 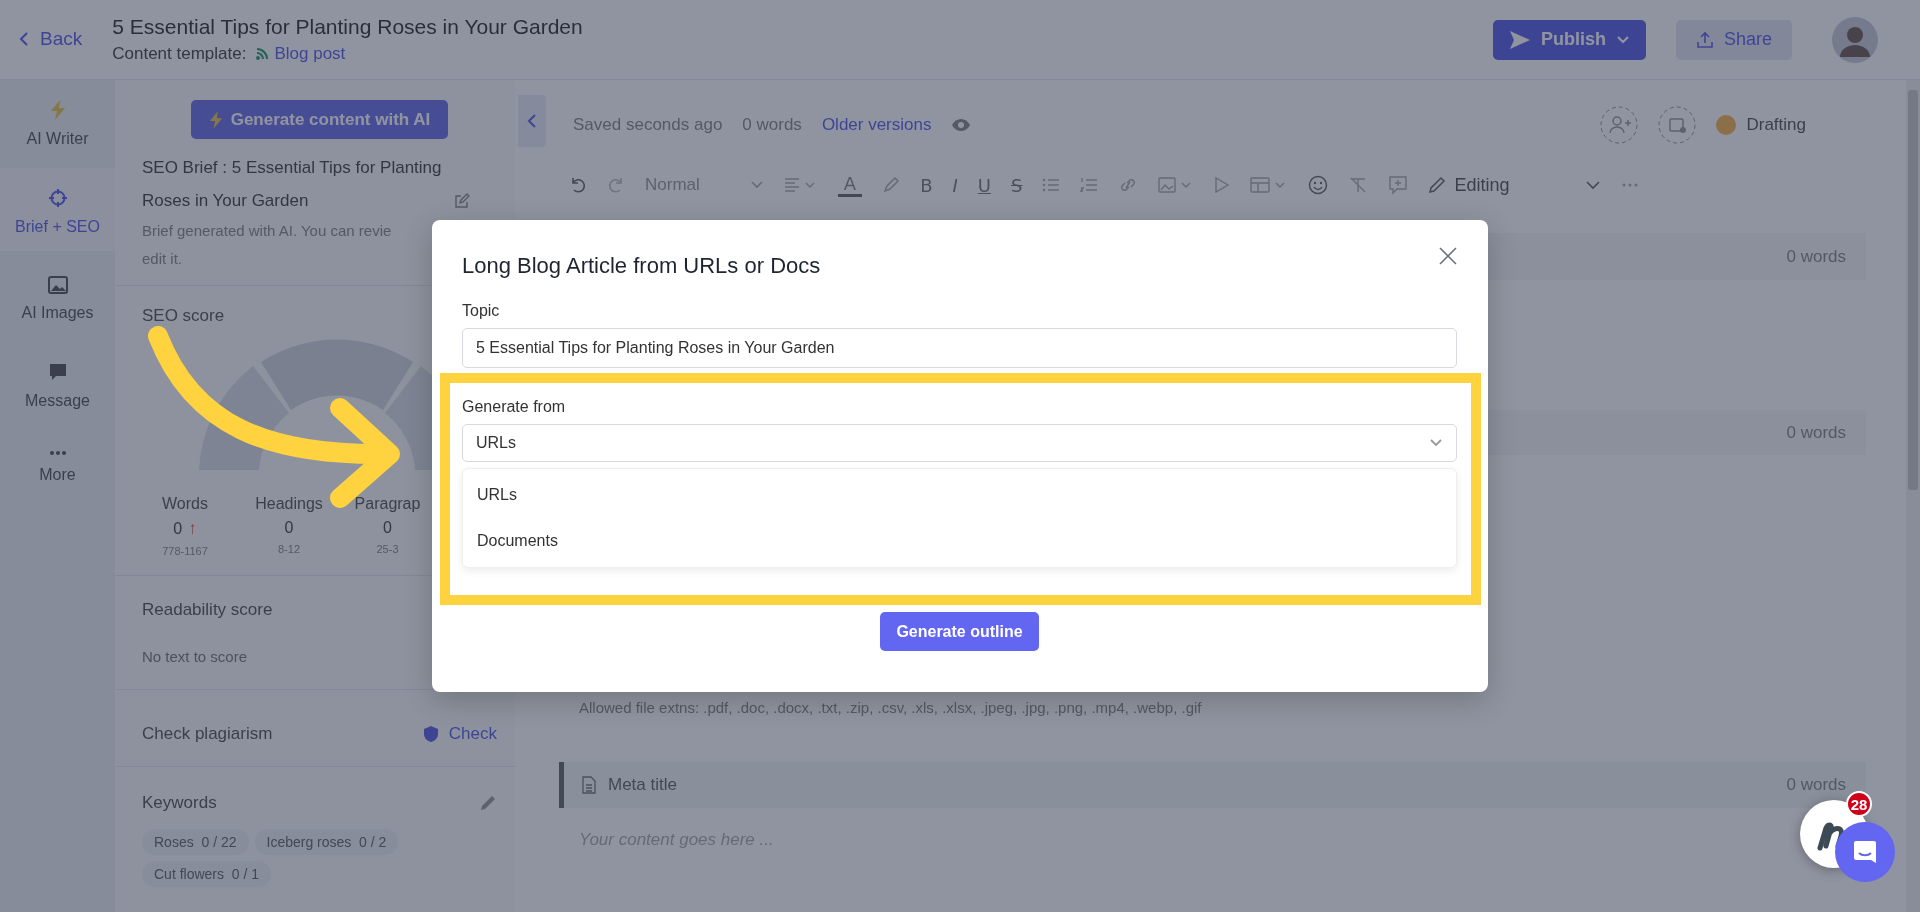 I want to click on redo-icon, so click(x=616, y=185).